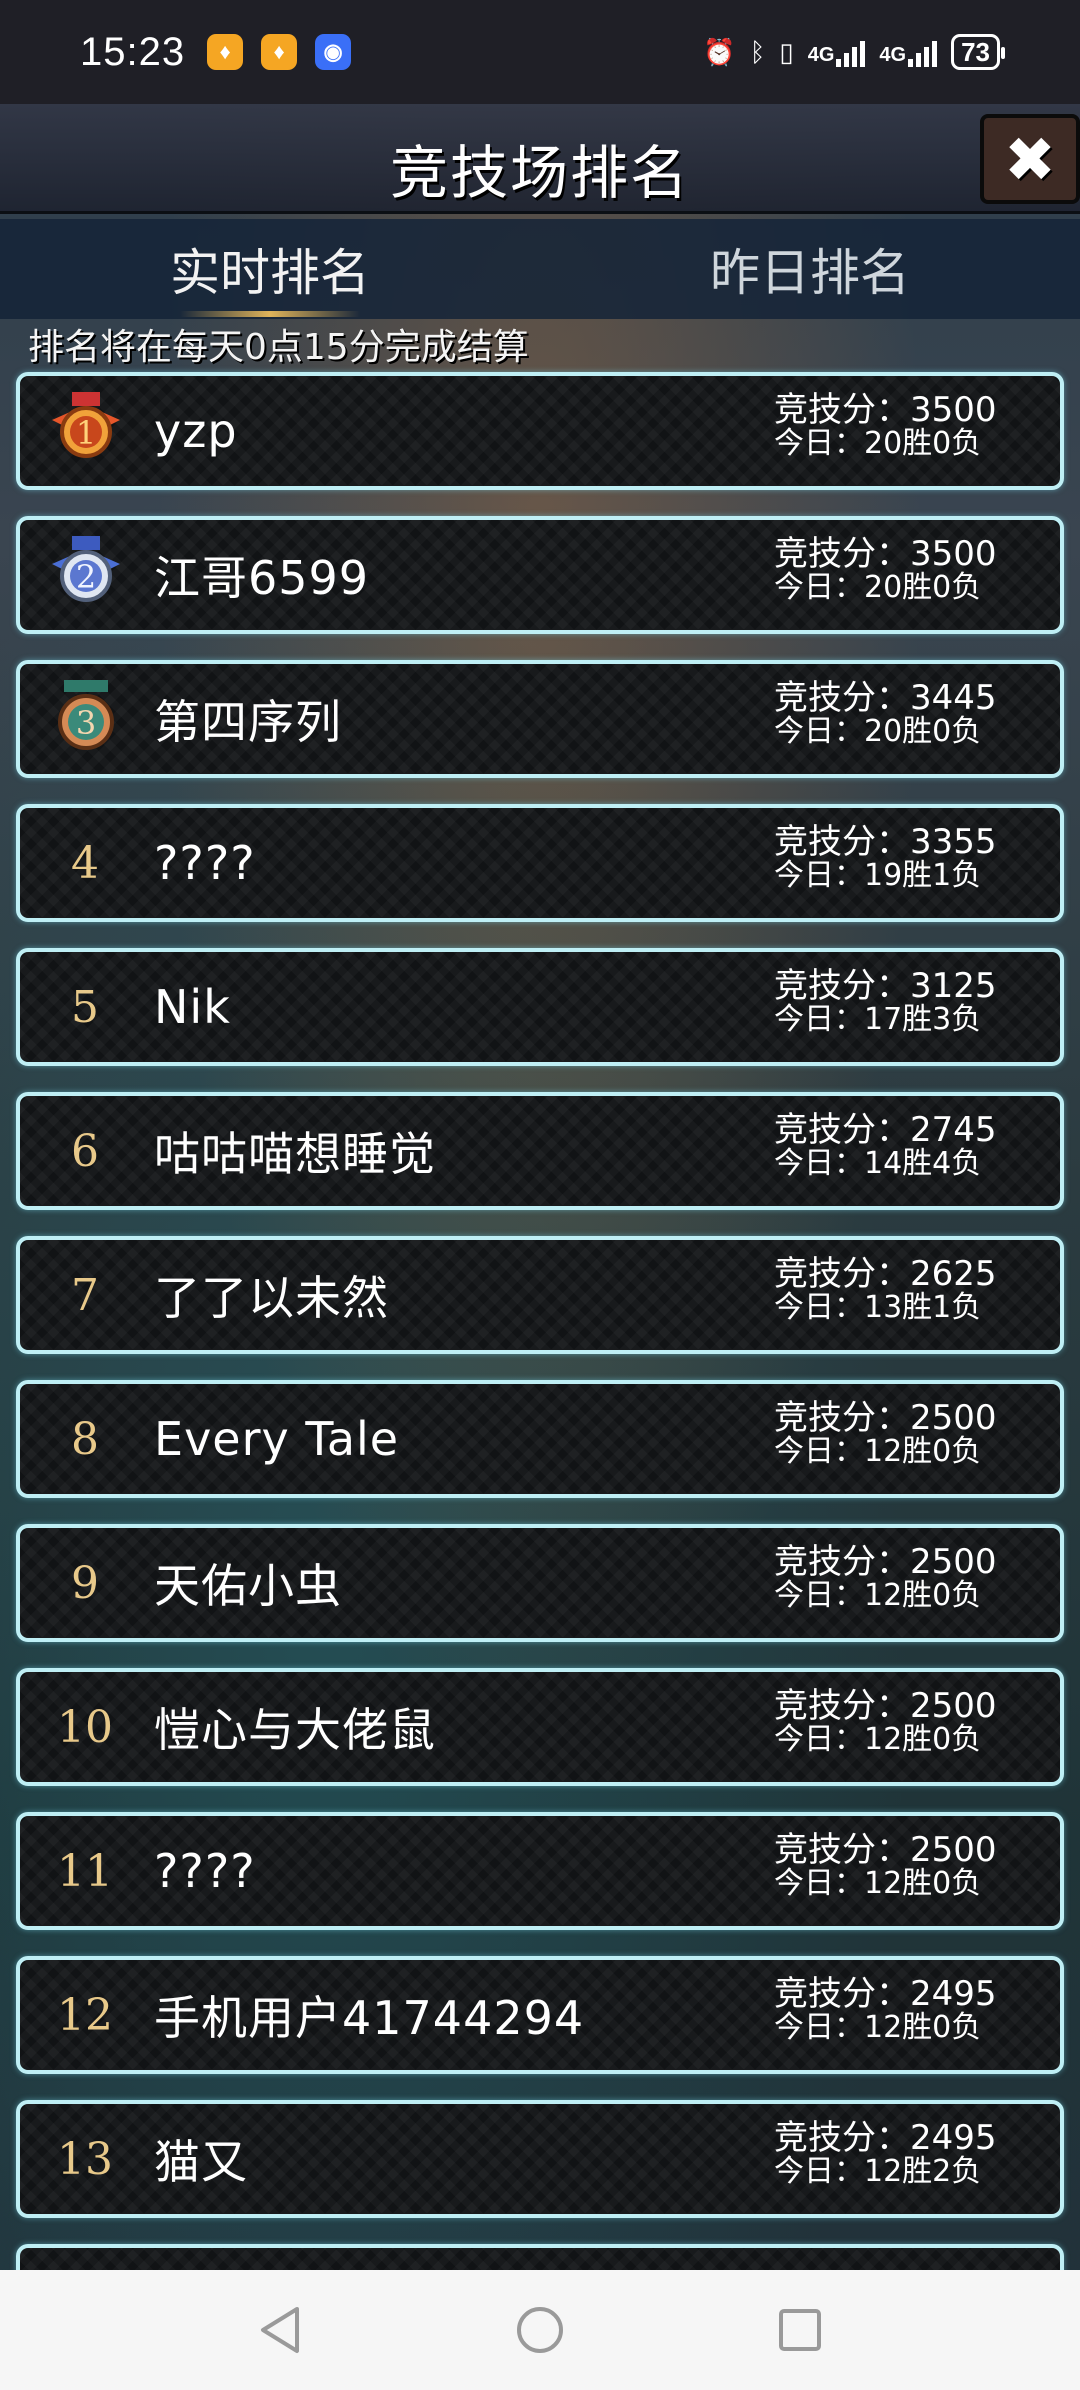 This screenshot has height=2390, width=1080. Describe the element at coordinates (539, 173) in the screenshot. I see `page-title: 竞技场排名` at that location.